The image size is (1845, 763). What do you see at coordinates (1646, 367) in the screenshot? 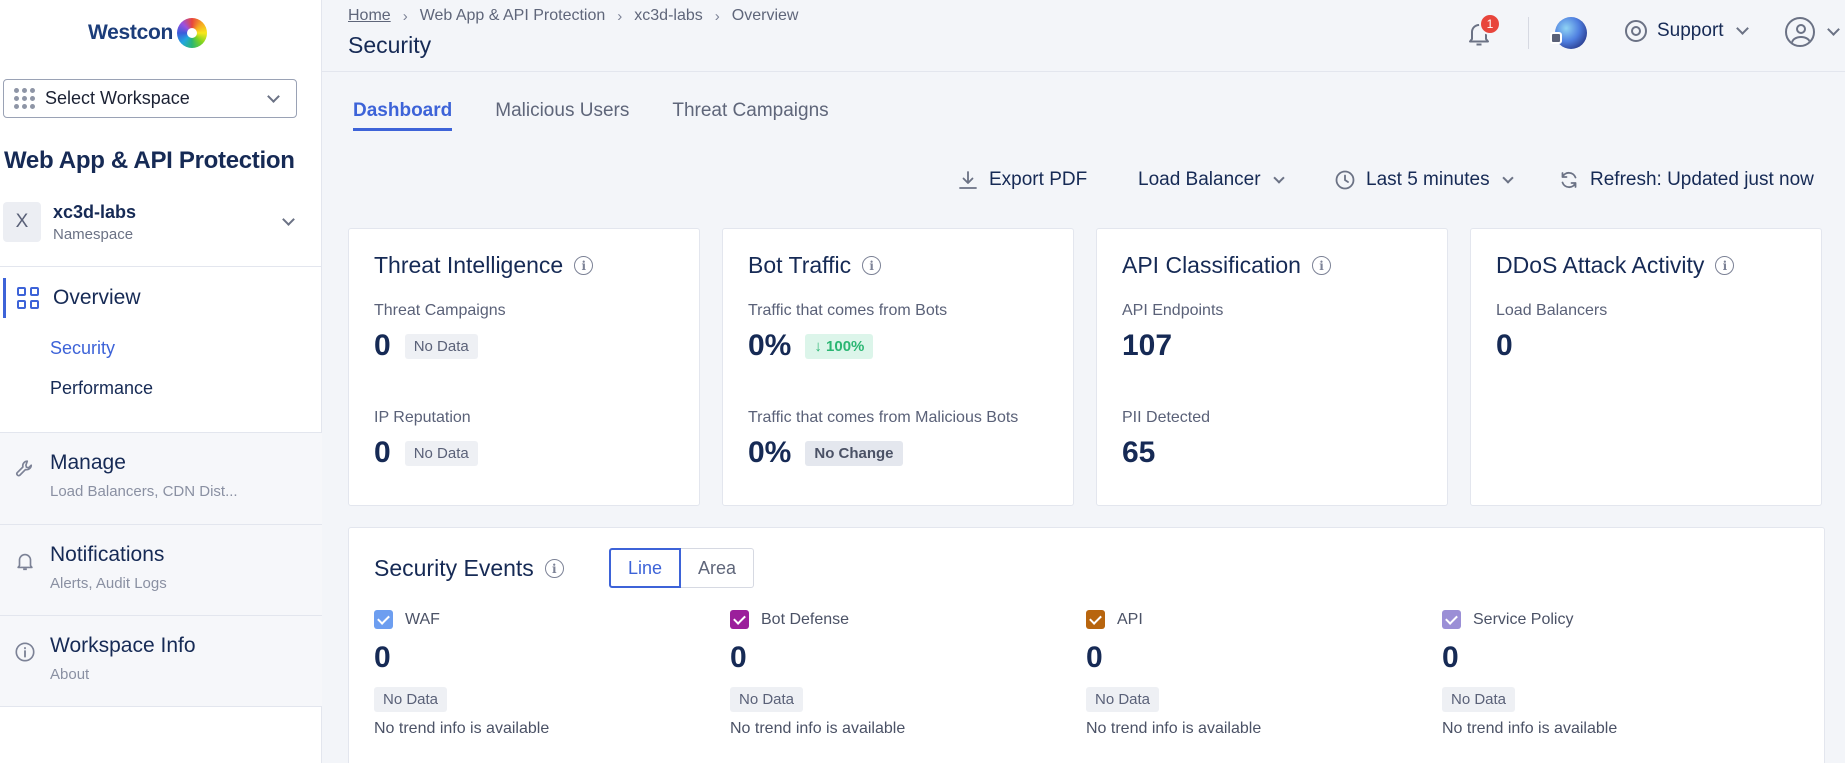
I see `ddos-attack-activity-card: DDoS Attack Activity i Load Balancers 0` at bounding box center [1646, 367].